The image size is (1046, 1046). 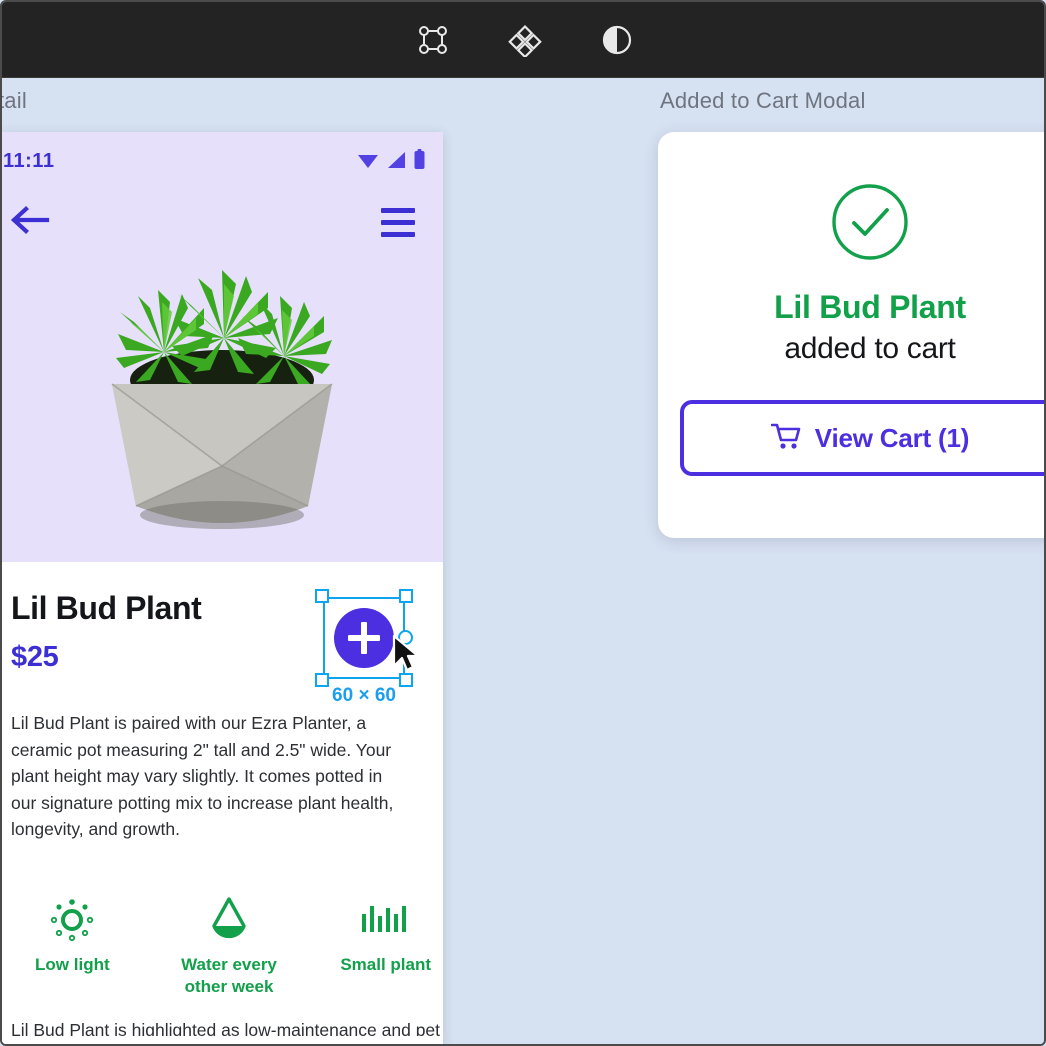 I want to click on status-bar-time: 11:11, so click(x=29, y=160).